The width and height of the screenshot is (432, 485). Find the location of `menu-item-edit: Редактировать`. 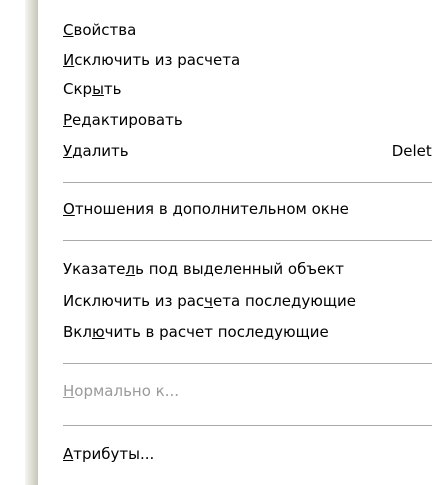

menu-item-edit: Редактировать is located at coordinates (247, 120).